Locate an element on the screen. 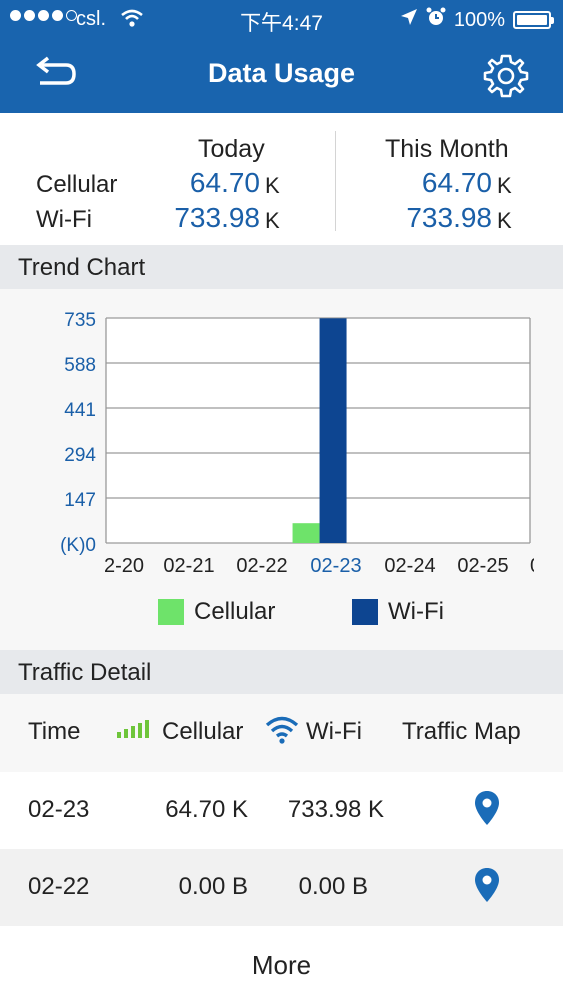 The width and height of the screenshot is (563, 1000). settings-button is located at coordinates (506, 76).